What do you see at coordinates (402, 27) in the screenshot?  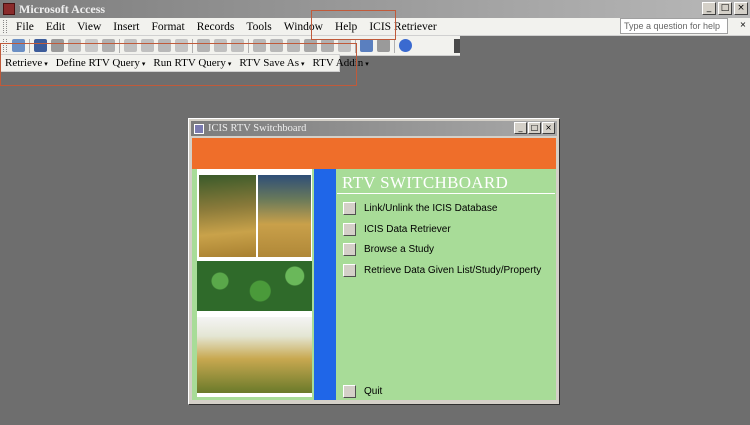 I see `menu-icis-retriever: ICIS Retriever` at bounding box center [402, 27].